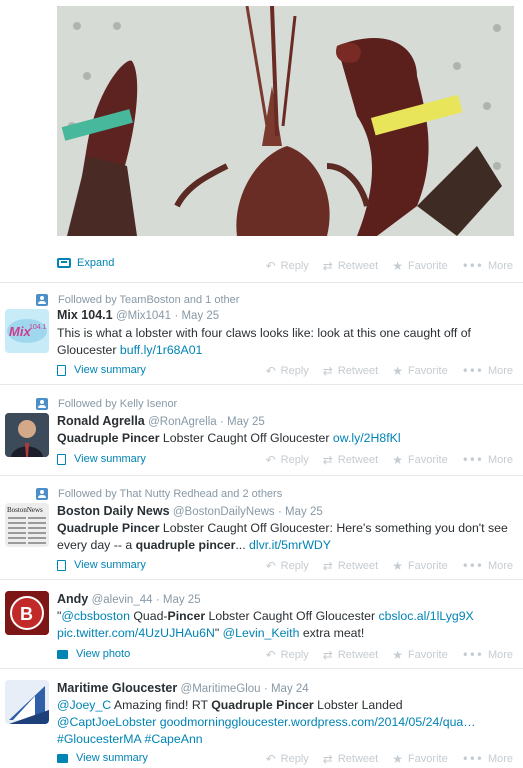 This screenshot has height=768, width=523. What do you see at coordinates (290, 689) in the screenshot?
I see `tweet-date: May 24` at bounding box center [290, 689].